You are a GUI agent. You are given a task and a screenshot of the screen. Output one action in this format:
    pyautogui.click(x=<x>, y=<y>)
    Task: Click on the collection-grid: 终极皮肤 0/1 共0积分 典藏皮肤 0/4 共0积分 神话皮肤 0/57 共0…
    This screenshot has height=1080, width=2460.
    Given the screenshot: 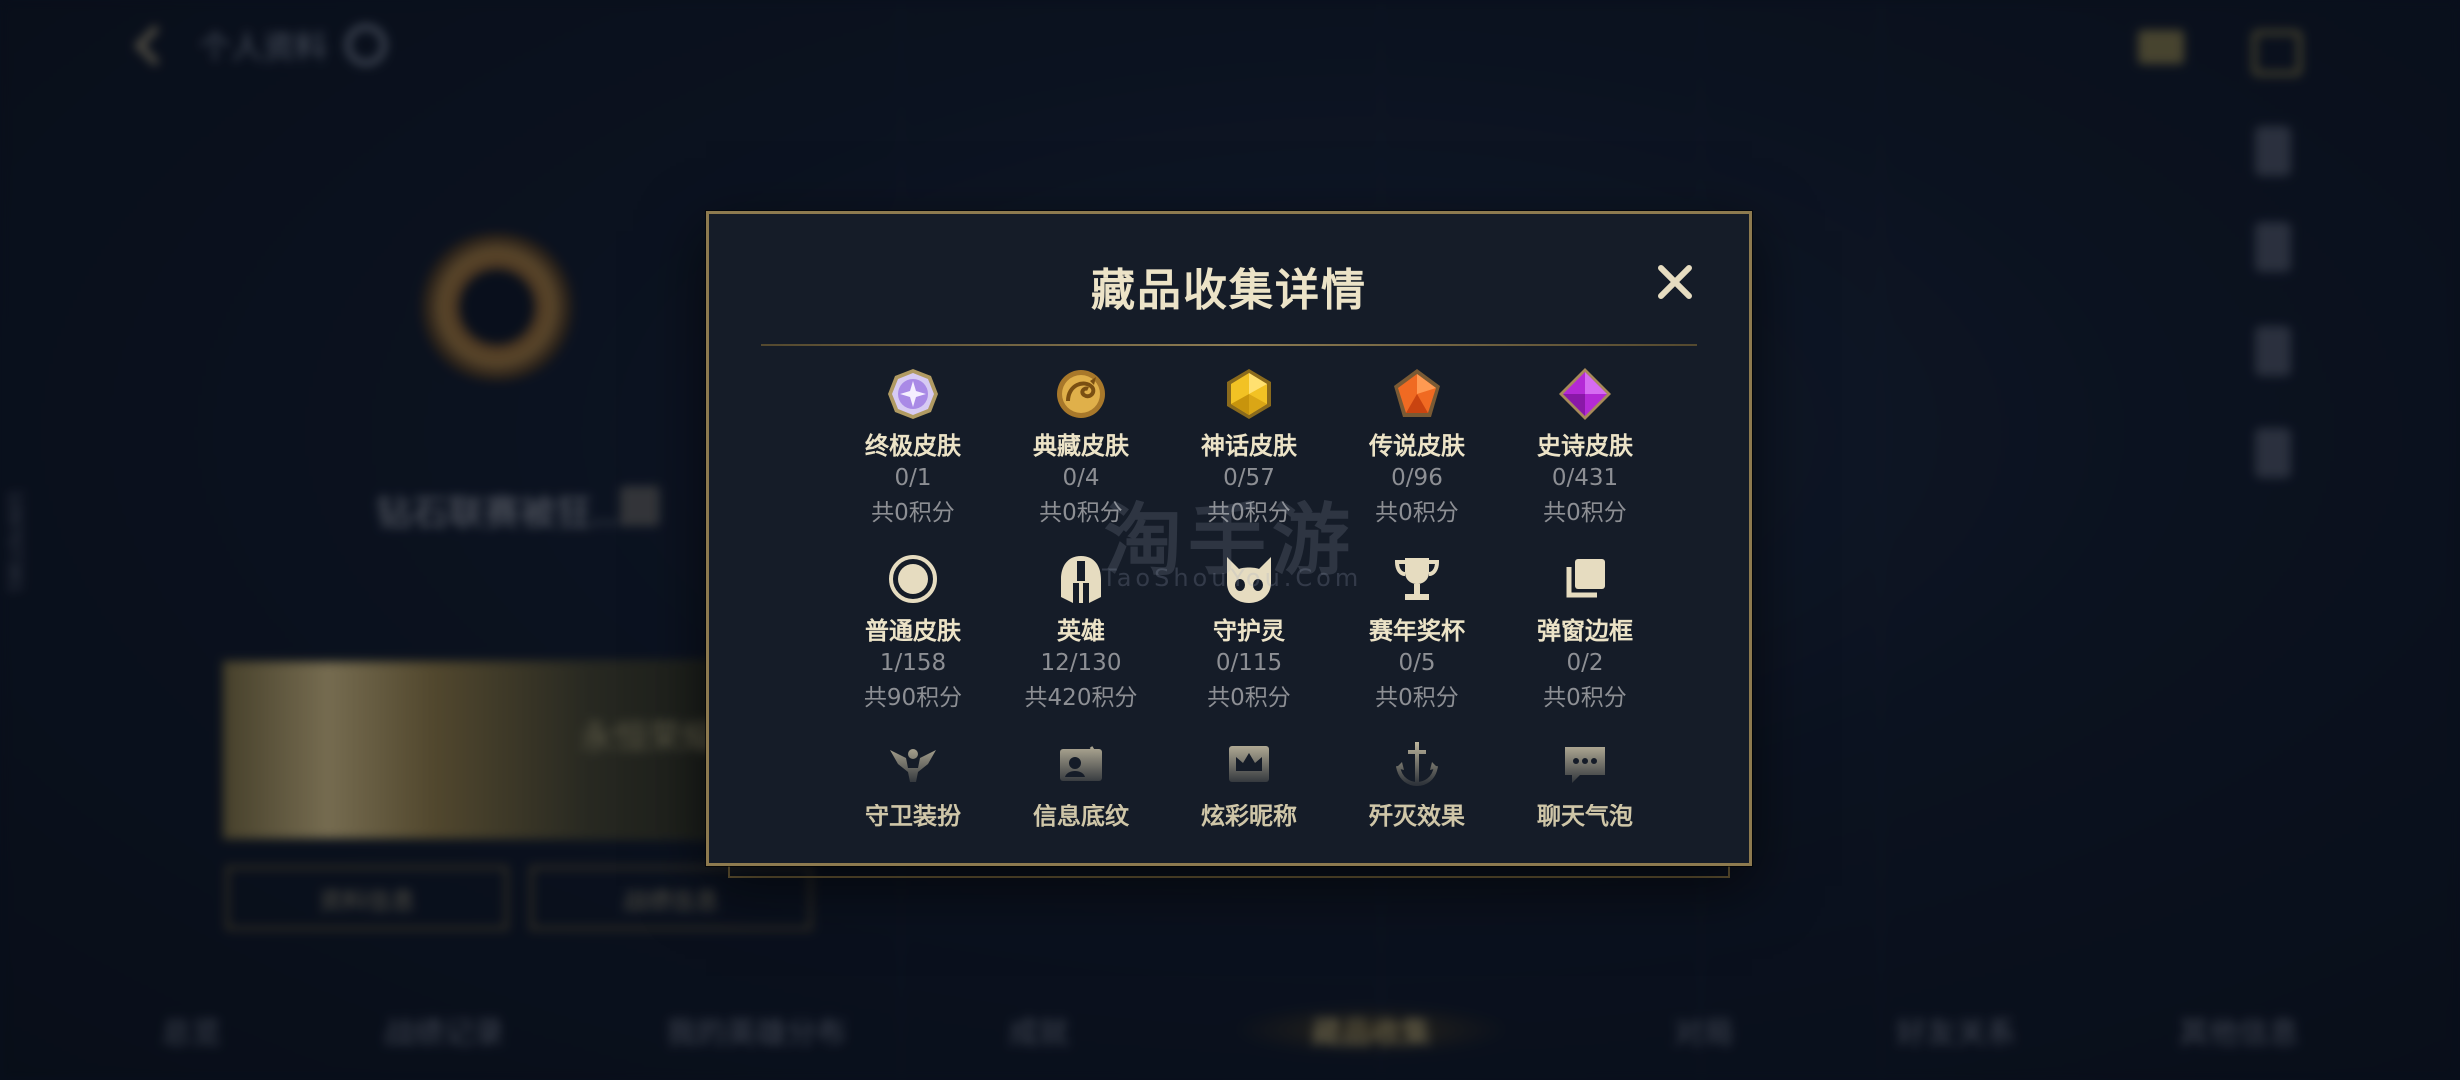 What is the action you would take?
    pyautogui.click(x=1249, y=598)
    